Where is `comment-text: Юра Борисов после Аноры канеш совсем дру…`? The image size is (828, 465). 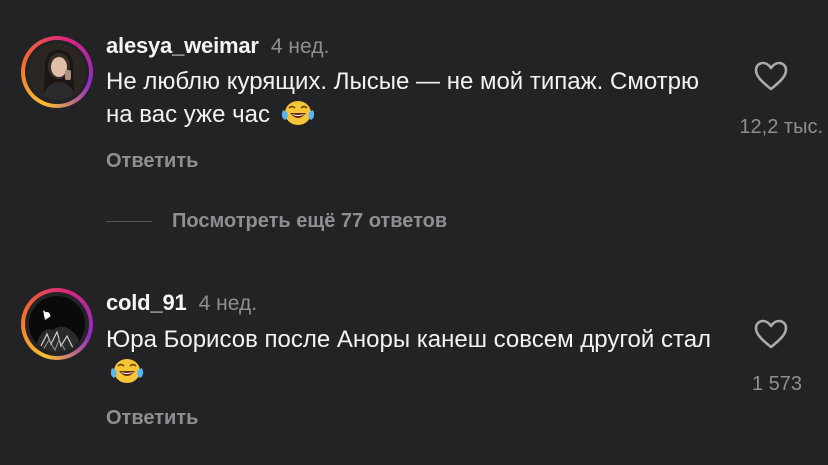 comment-text: Юра Борисов после Аноры канеш совсем дру… is located at coordinates (411, 356).